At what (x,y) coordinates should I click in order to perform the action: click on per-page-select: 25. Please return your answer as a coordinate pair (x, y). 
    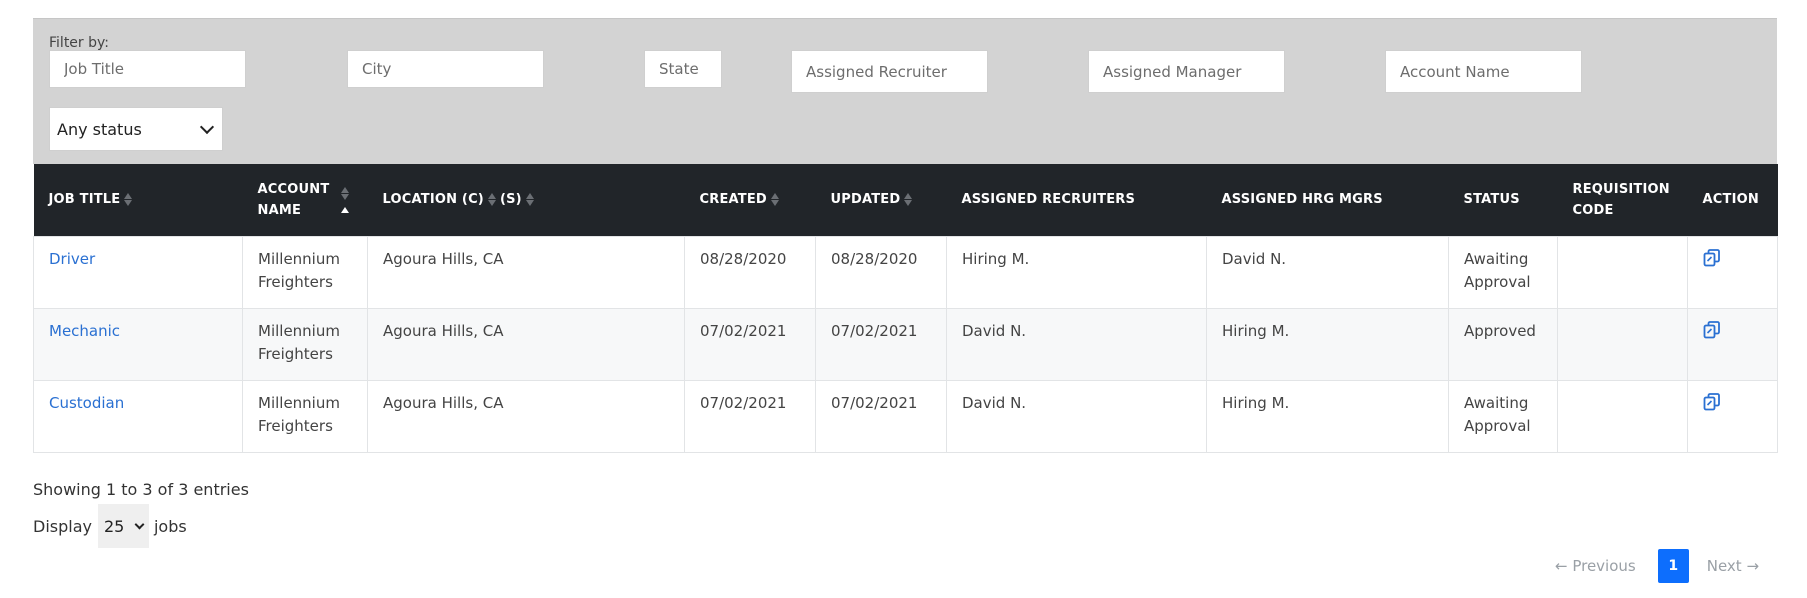
    Looking at the image, I should click on (123, 526).